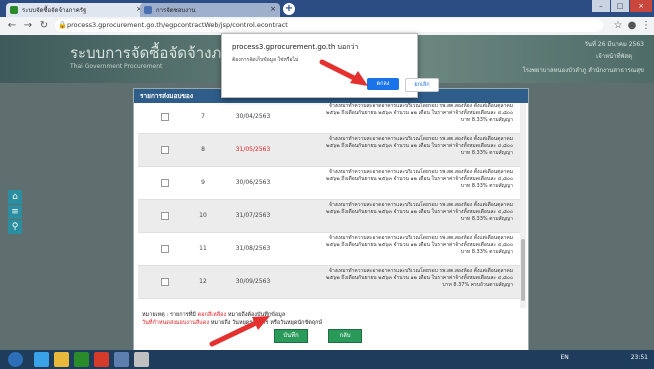 The width and height of the screenshot is (654, 369). I want to click on bookmark-star-icon: ☆, so click(618, 26).